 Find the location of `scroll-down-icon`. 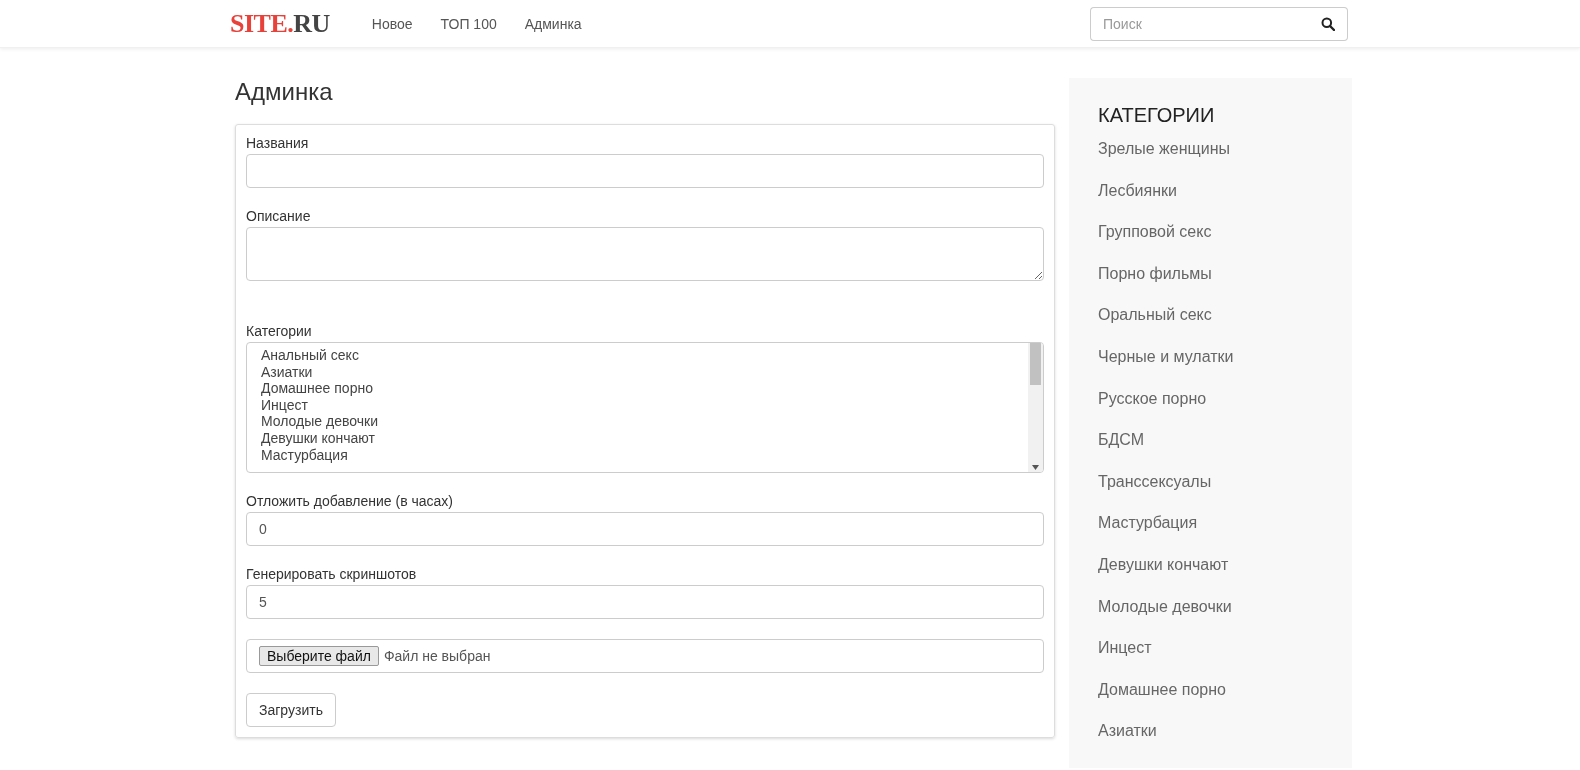

scroll-down-icon is located at coordinates (1035, 467).